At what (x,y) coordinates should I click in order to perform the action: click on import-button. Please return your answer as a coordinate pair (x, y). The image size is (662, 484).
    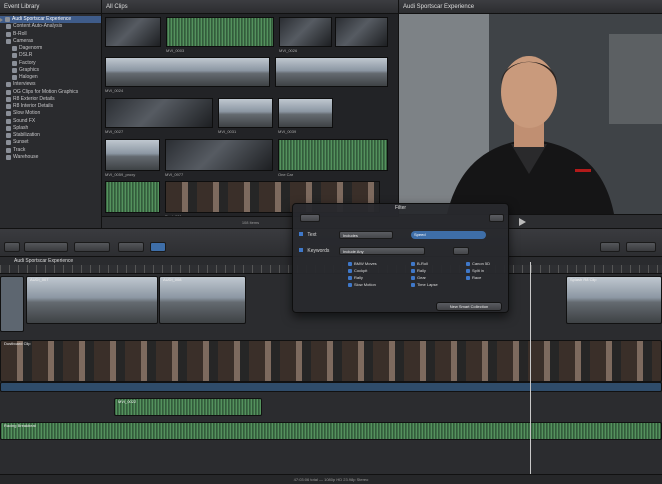
    Looking at the image, I should click on (12, 247).